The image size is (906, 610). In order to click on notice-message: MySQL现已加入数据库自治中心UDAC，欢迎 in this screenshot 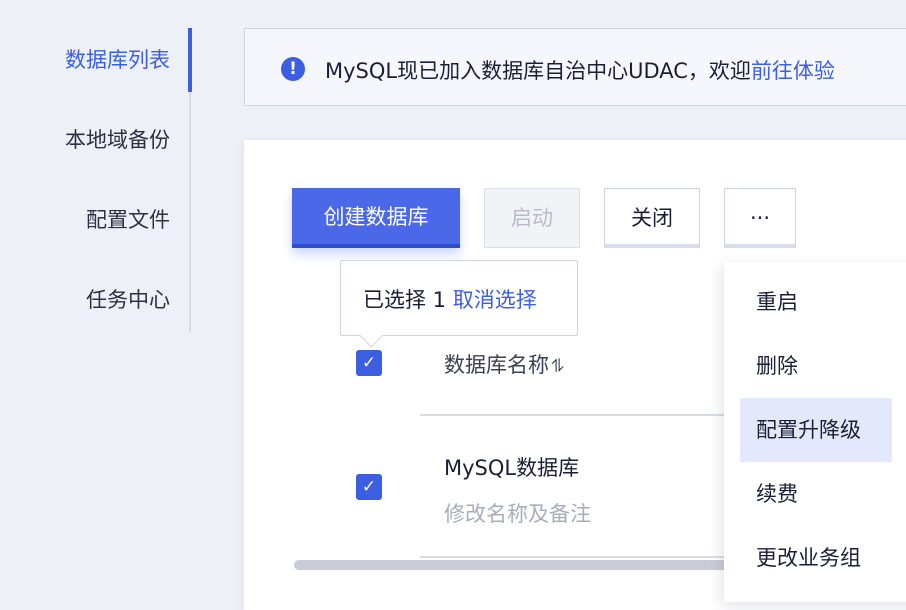, I will do `click(538, 71)`.